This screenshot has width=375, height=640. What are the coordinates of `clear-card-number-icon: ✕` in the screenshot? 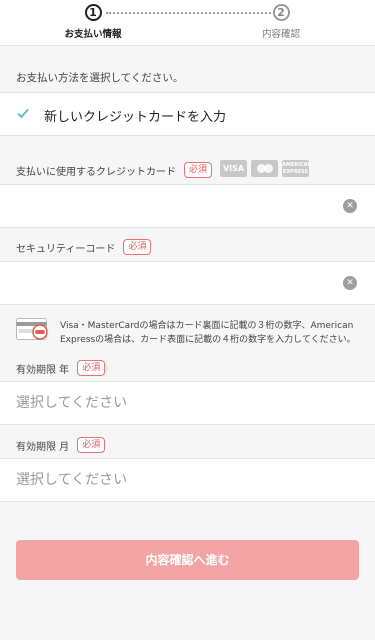 It's located at (350, 206).